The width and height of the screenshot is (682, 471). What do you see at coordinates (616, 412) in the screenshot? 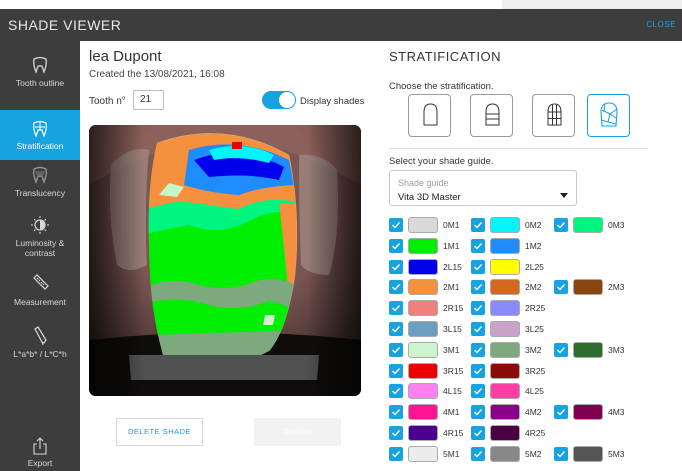
I see `shade-name: 4M3` at bounding box center [616, 412].